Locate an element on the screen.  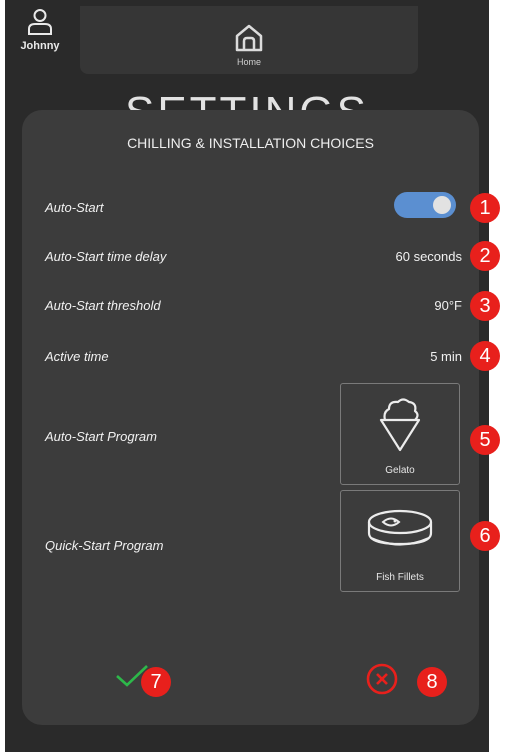
callout-badge-4: 4 is located at coordinates (485, 356).